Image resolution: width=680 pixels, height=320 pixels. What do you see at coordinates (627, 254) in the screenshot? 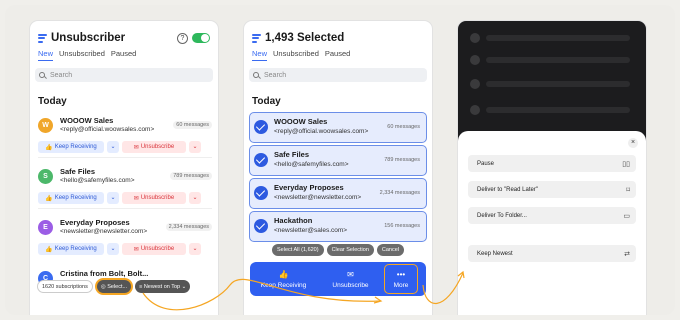
I see `swap-icon: ⇄` at bounding box center [627, 254].